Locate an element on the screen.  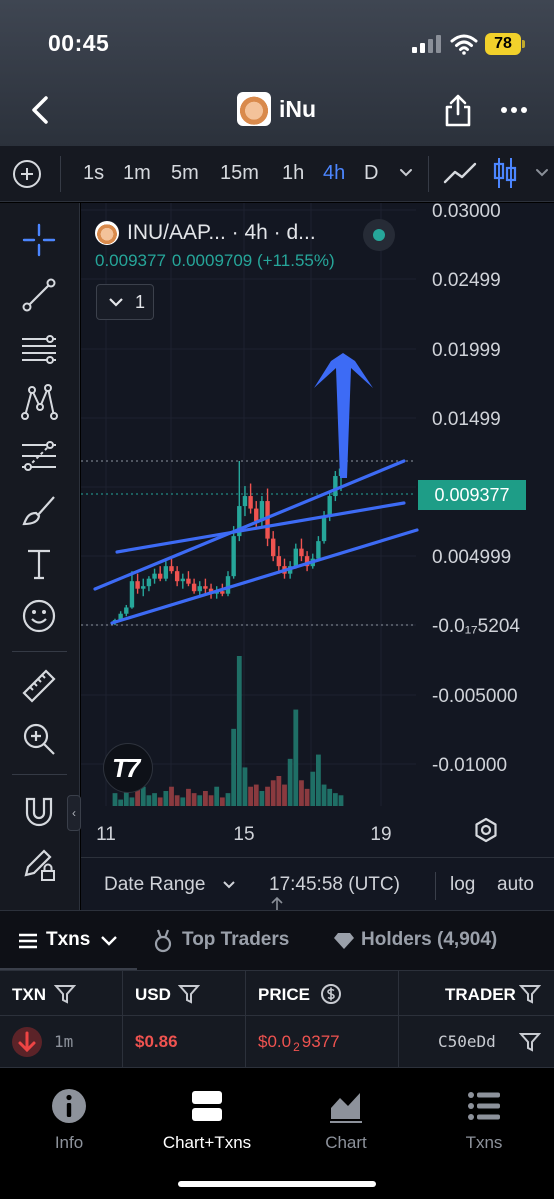
fib-tool is located at coordinates (39, 456).